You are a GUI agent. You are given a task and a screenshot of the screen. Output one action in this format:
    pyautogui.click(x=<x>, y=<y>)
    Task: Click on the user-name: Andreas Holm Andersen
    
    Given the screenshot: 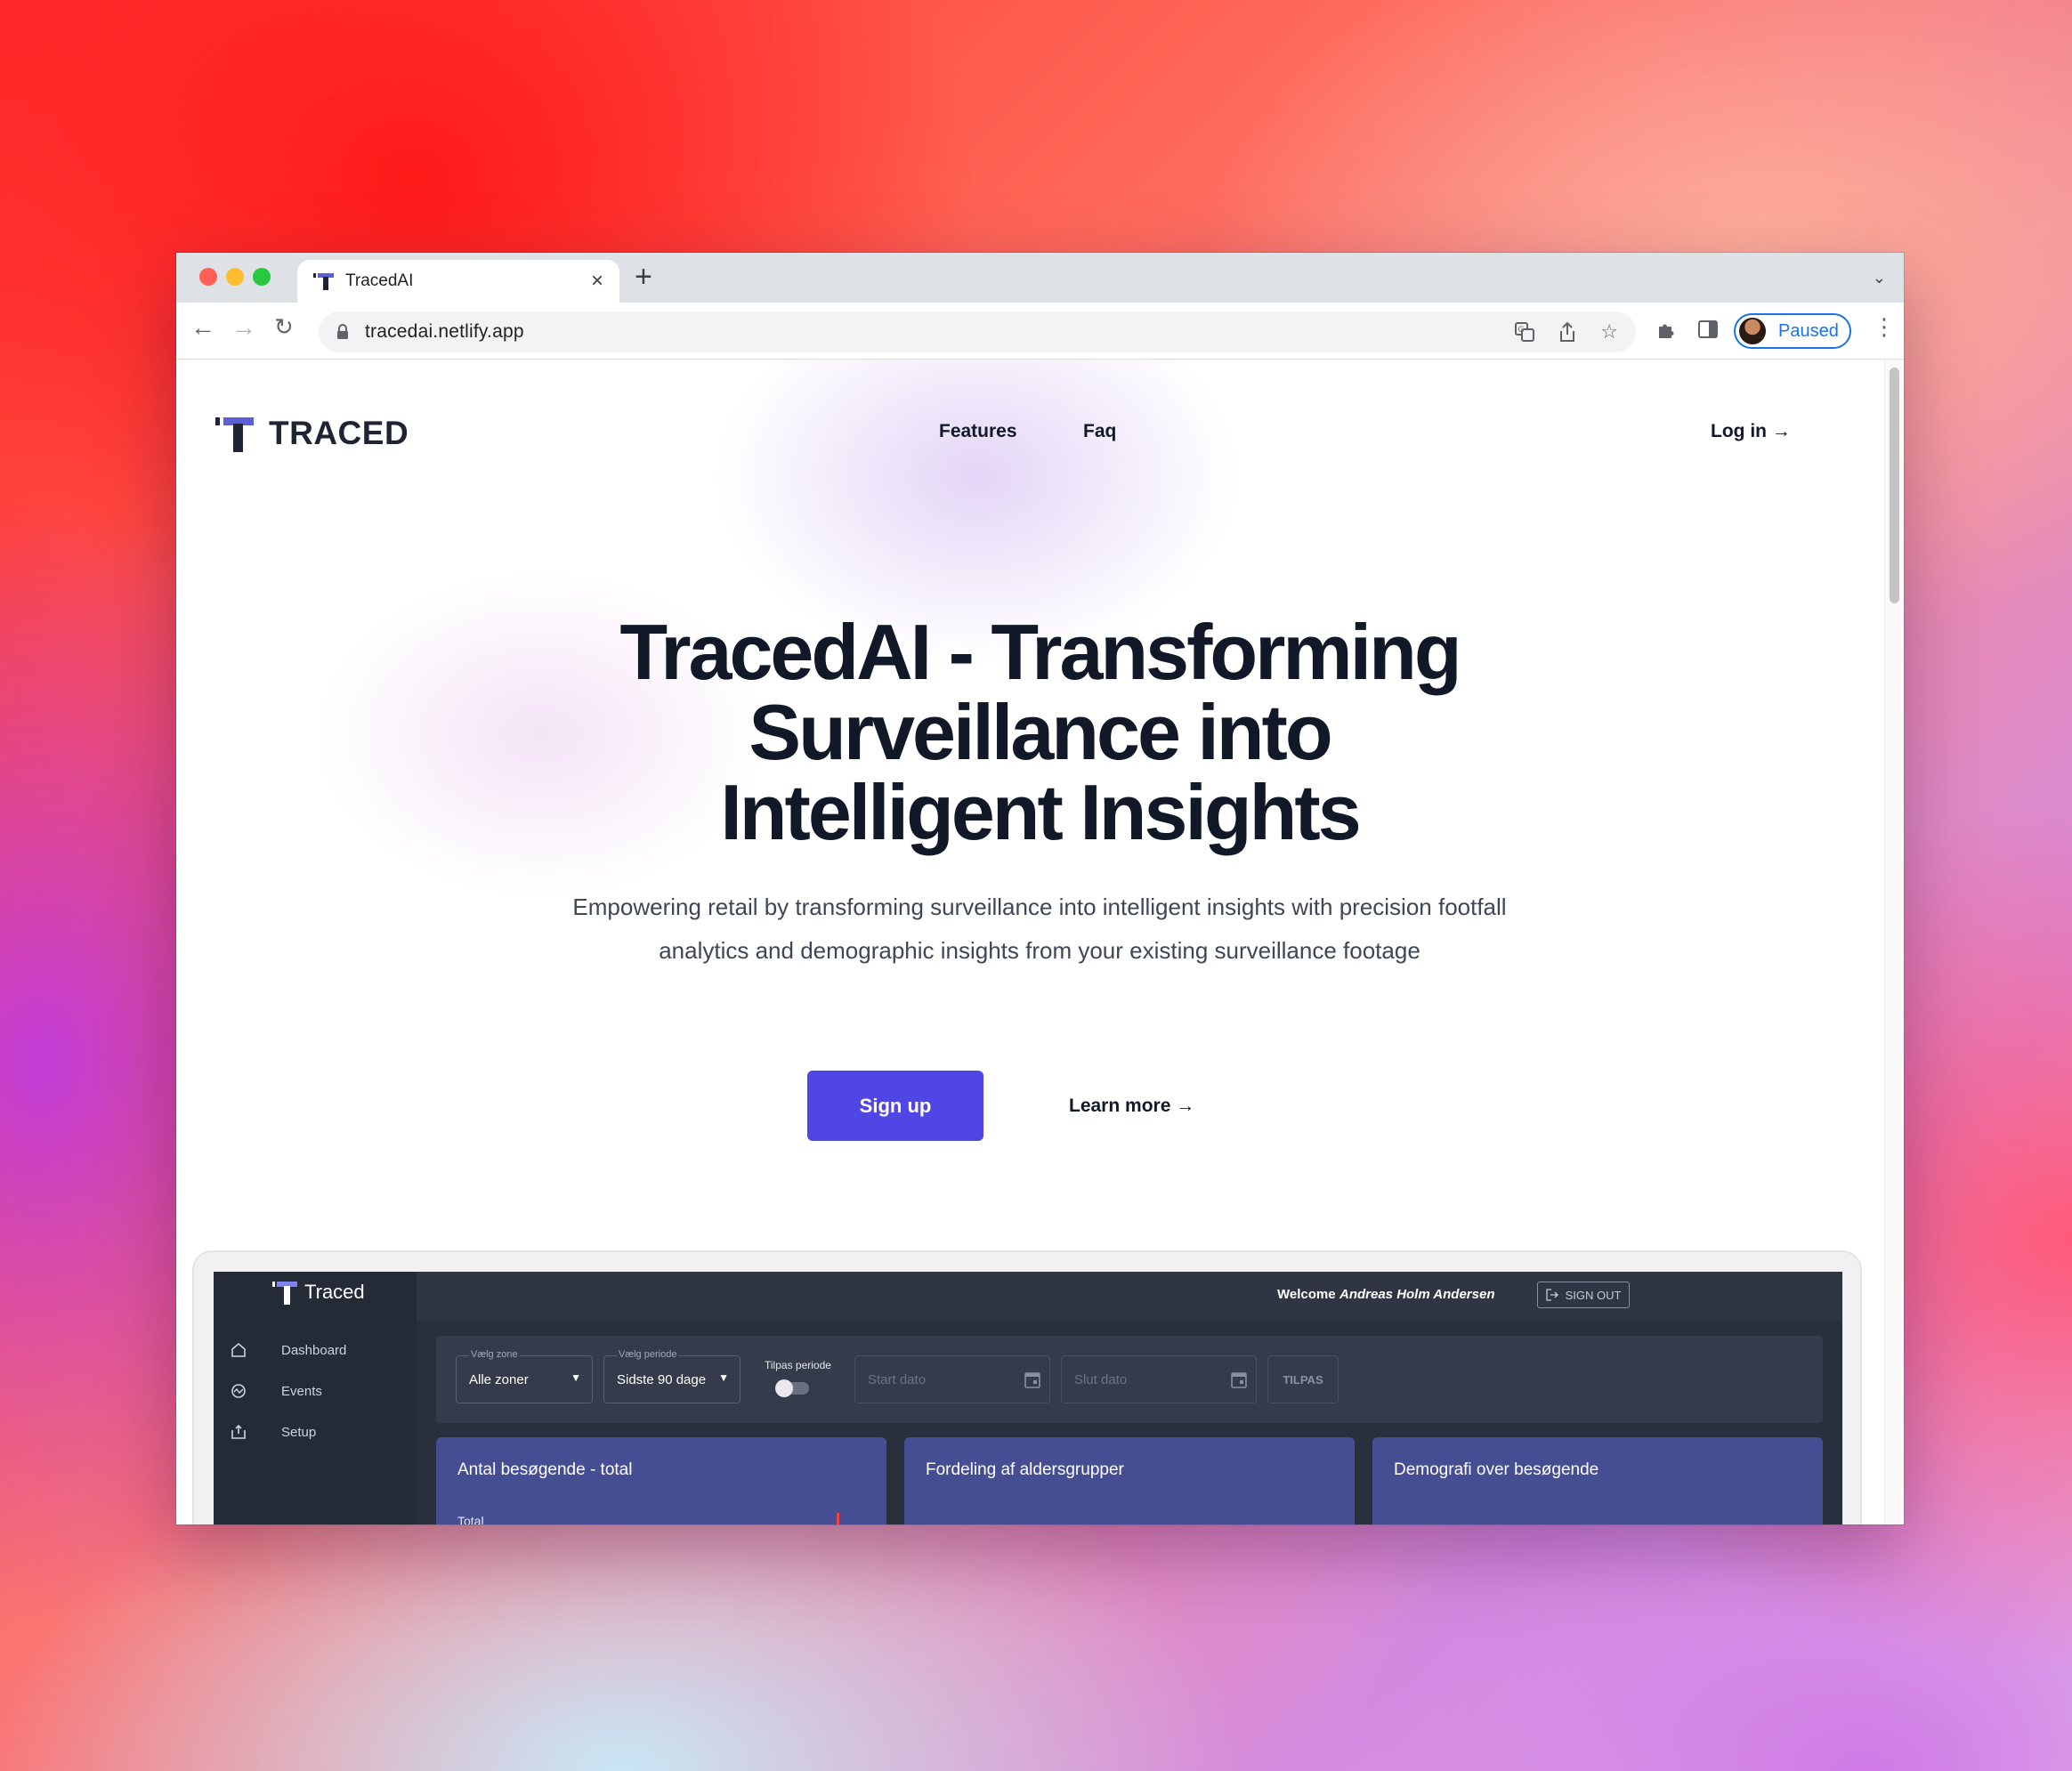 What is the action you would take?
    pyautogui.click(x=1417, y=1294)
    